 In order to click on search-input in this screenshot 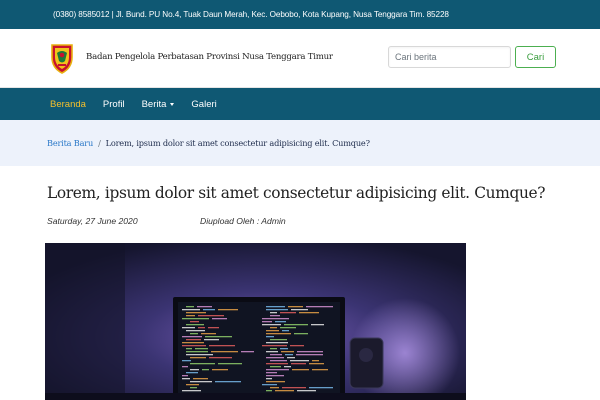, I will do `click(449, 57)`.